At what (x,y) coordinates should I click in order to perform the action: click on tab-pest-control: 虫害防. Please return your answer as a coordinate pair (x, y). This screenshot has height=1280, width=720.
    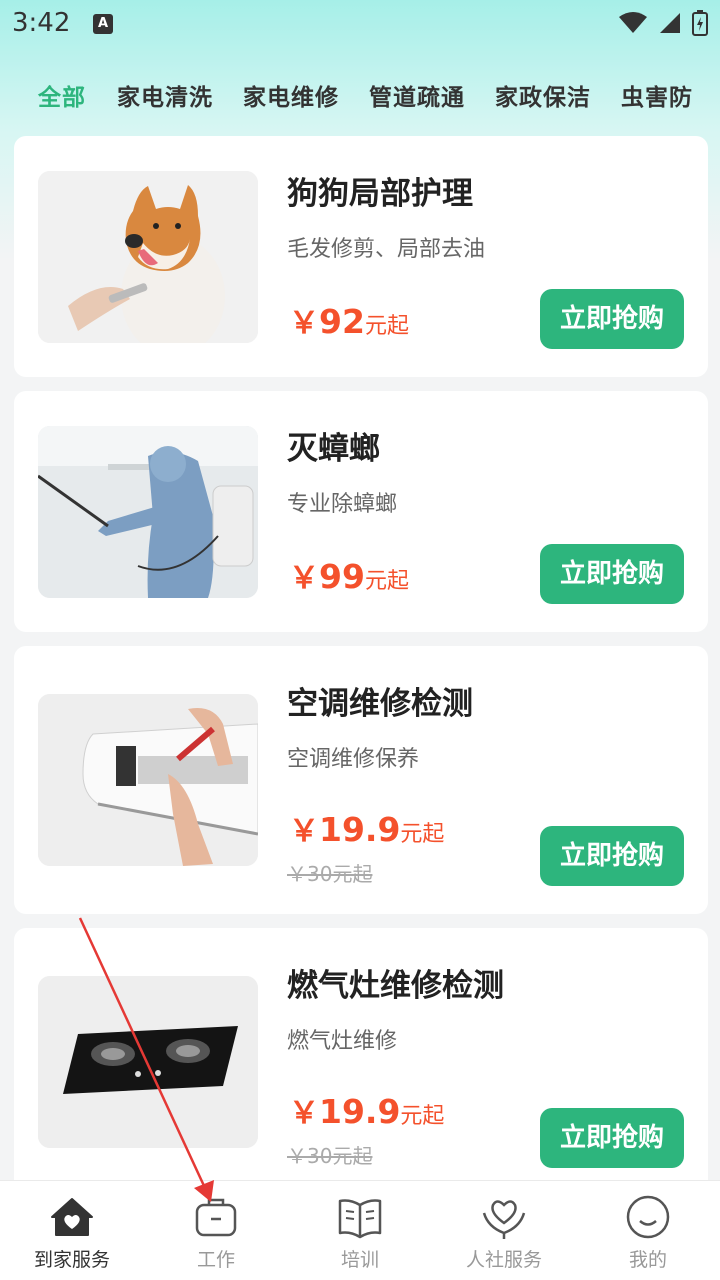
    Looking at the image, I should click on (657, 95).